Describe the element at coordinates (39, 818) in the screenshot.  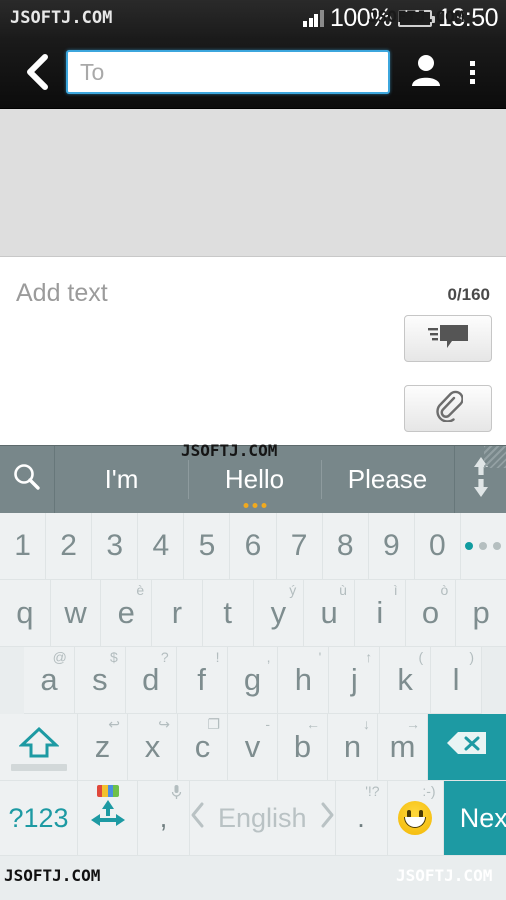
I see `symbols-key: ?123` at that location.